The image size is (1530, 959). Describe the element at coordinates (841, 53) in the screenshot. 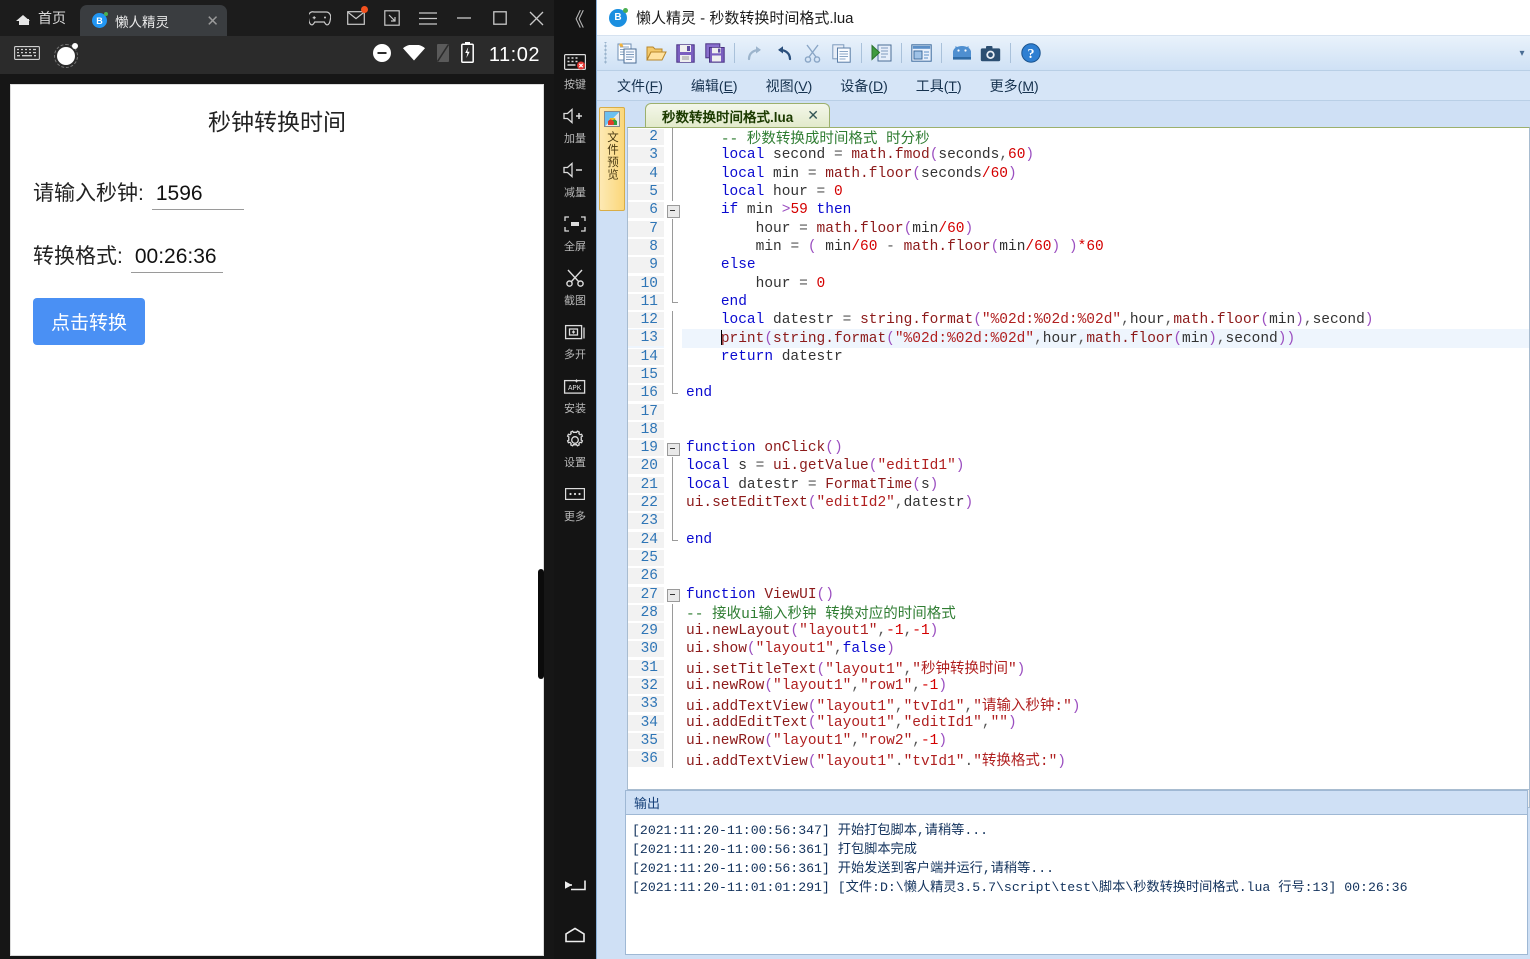

I see `copy-icon` at that location.